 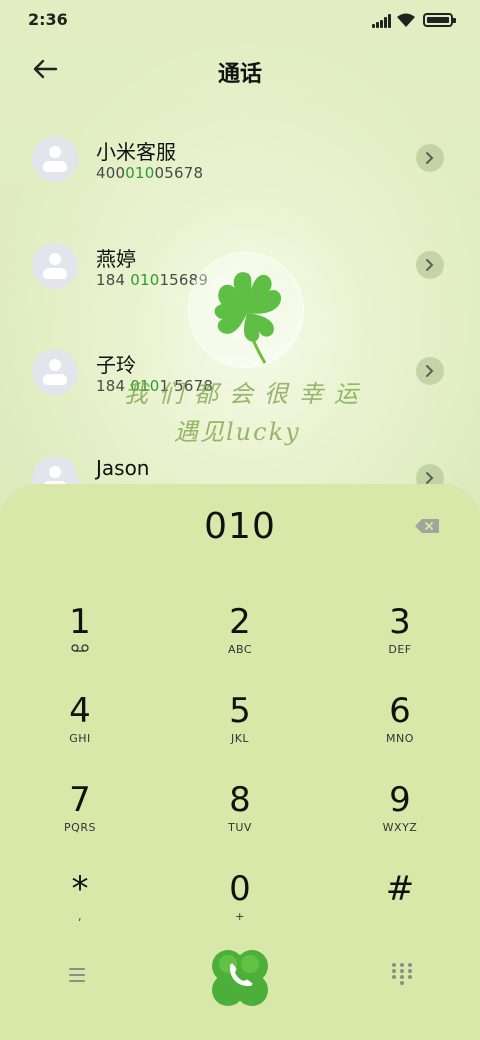 What do you see at coordinates (48, 19) in the screenshot?
I see `status-time: 2:36` at bounding box center [48, 19].